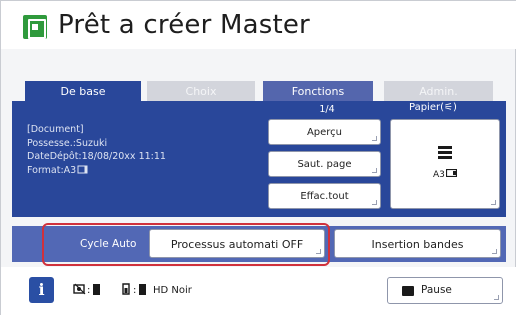 The height and width of the screenshot is (315, 516). I want to click on paper-size: A3, so click(445, 174).